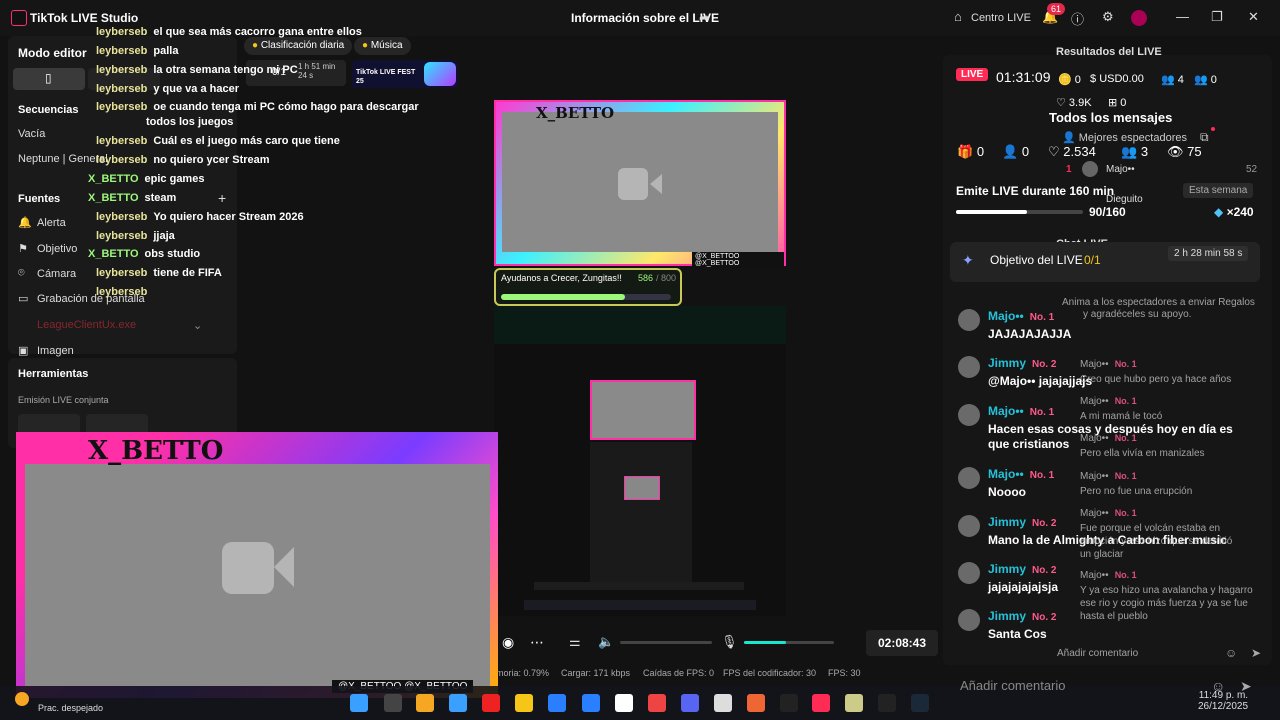 Image resolution: width=1280 pixels, height=720 pixels. What do you see at coordinates (1044, 570) in the screenshot?
I see `rank-badge: No. 2` at bounding box center [1044, 570].